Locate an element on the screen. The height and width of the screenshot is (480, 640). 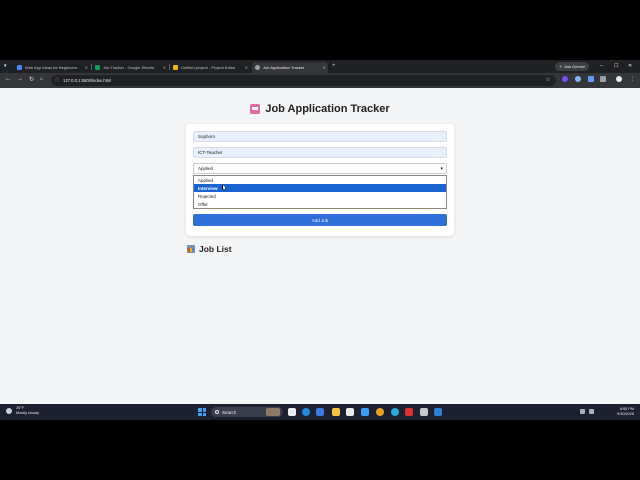
new-tab-button: + is located at coordinates (334, 66).